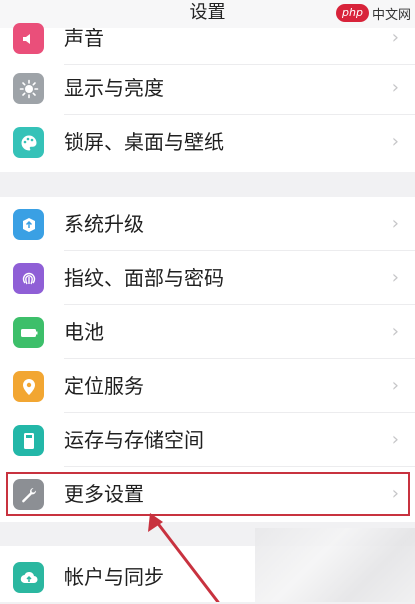 This screenshot has width=415, height=604. What do you see at coordinates (184, 557) in the screenshot?
I see `annotation-arrow` at bounding box center [184, 557].